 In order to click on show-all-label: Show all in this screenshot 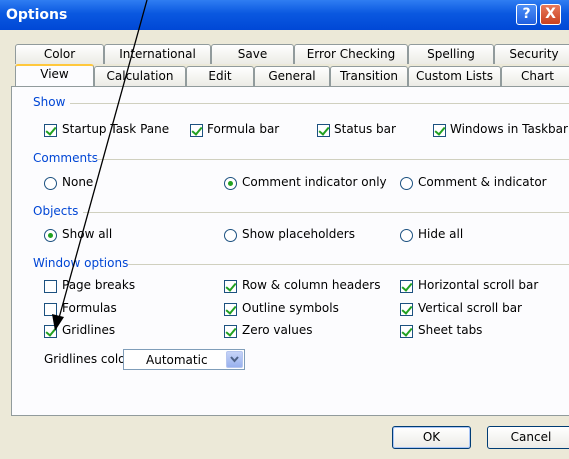, I will do `click(87, 234)`.